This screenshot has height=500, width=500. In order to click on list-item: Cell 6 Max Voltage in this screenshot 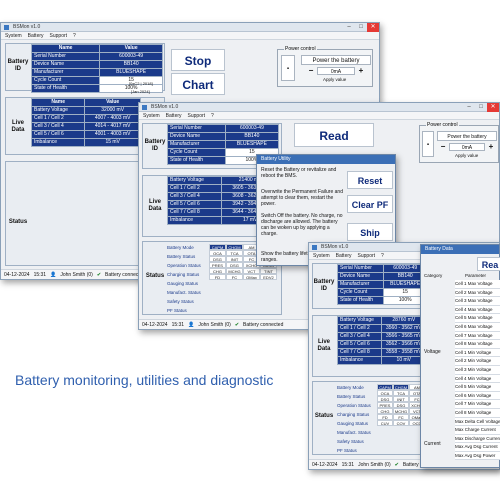, I will do `click(477, 327)`.